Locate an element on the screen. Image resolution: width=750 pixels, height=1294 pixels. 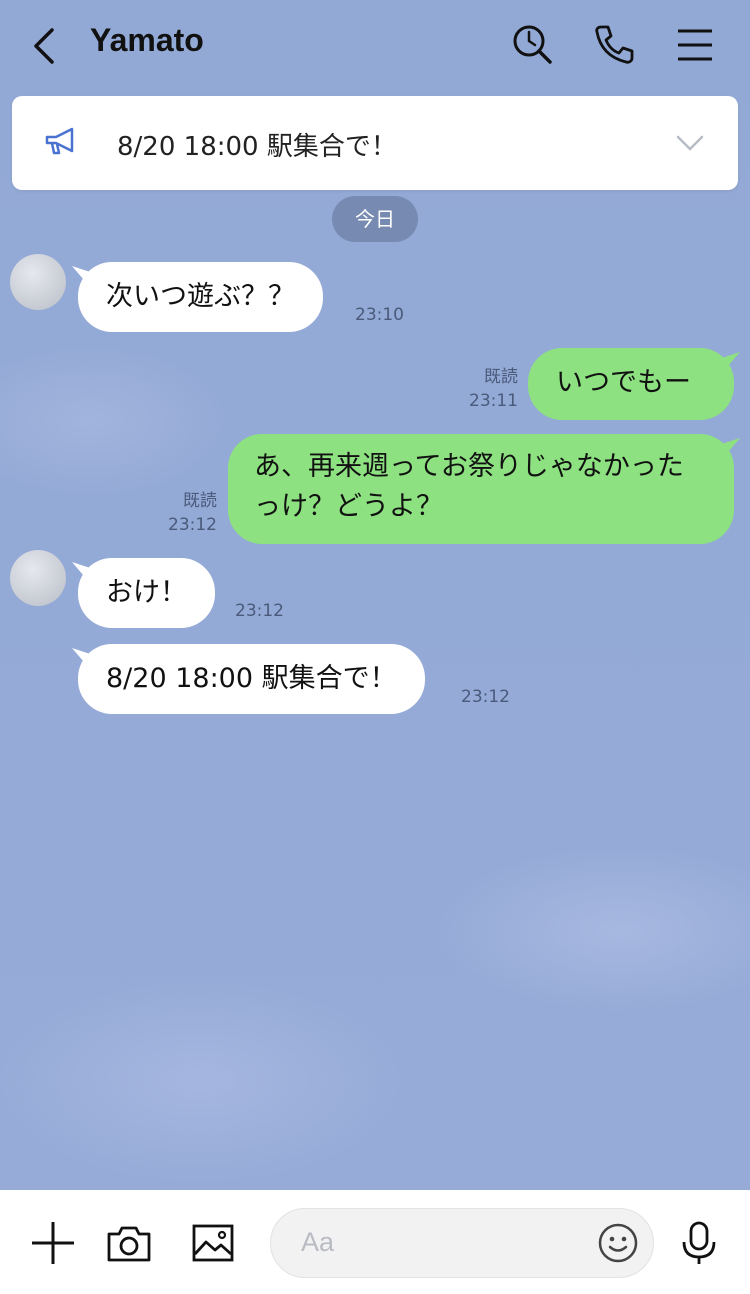
message-time: 23:10 is located at coordinates (379, 315).